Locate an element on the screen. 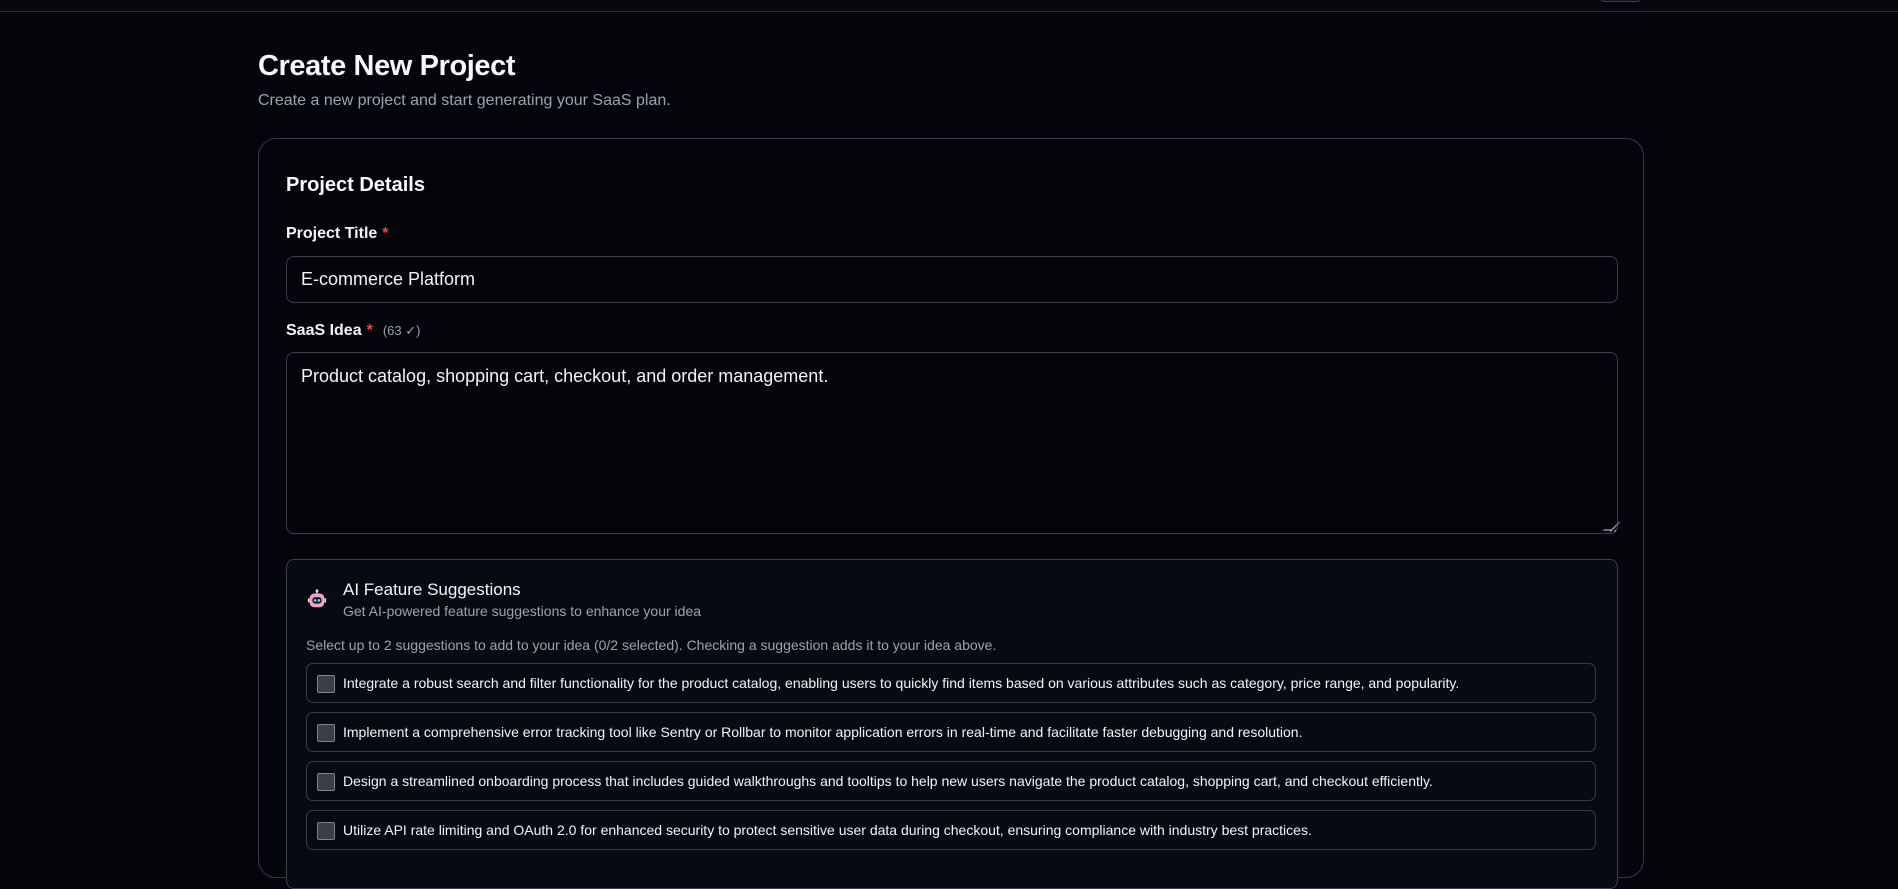  ai-suggestions-title: AI Feature Suggestions is located at coordinates (432, 589).